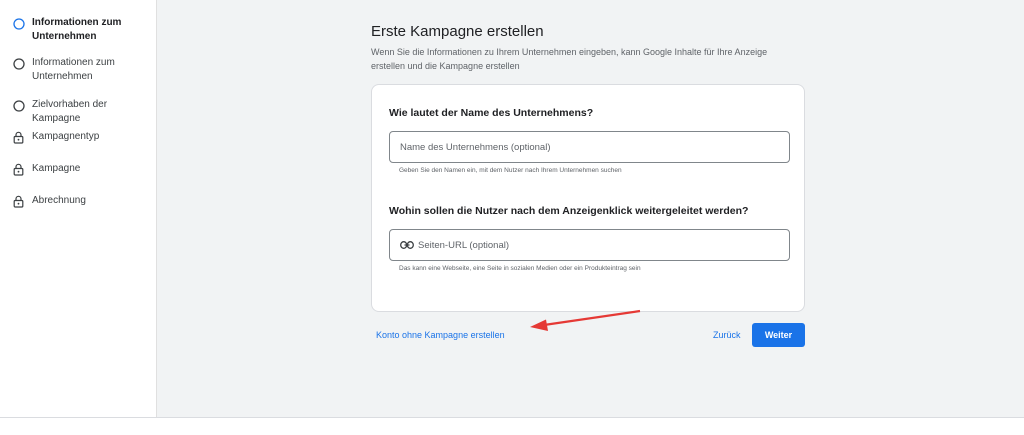  What do you see at coordinates (778, 335) in the screenshot?
I see `next-button: Weiter` at bounding box center [778, 335].